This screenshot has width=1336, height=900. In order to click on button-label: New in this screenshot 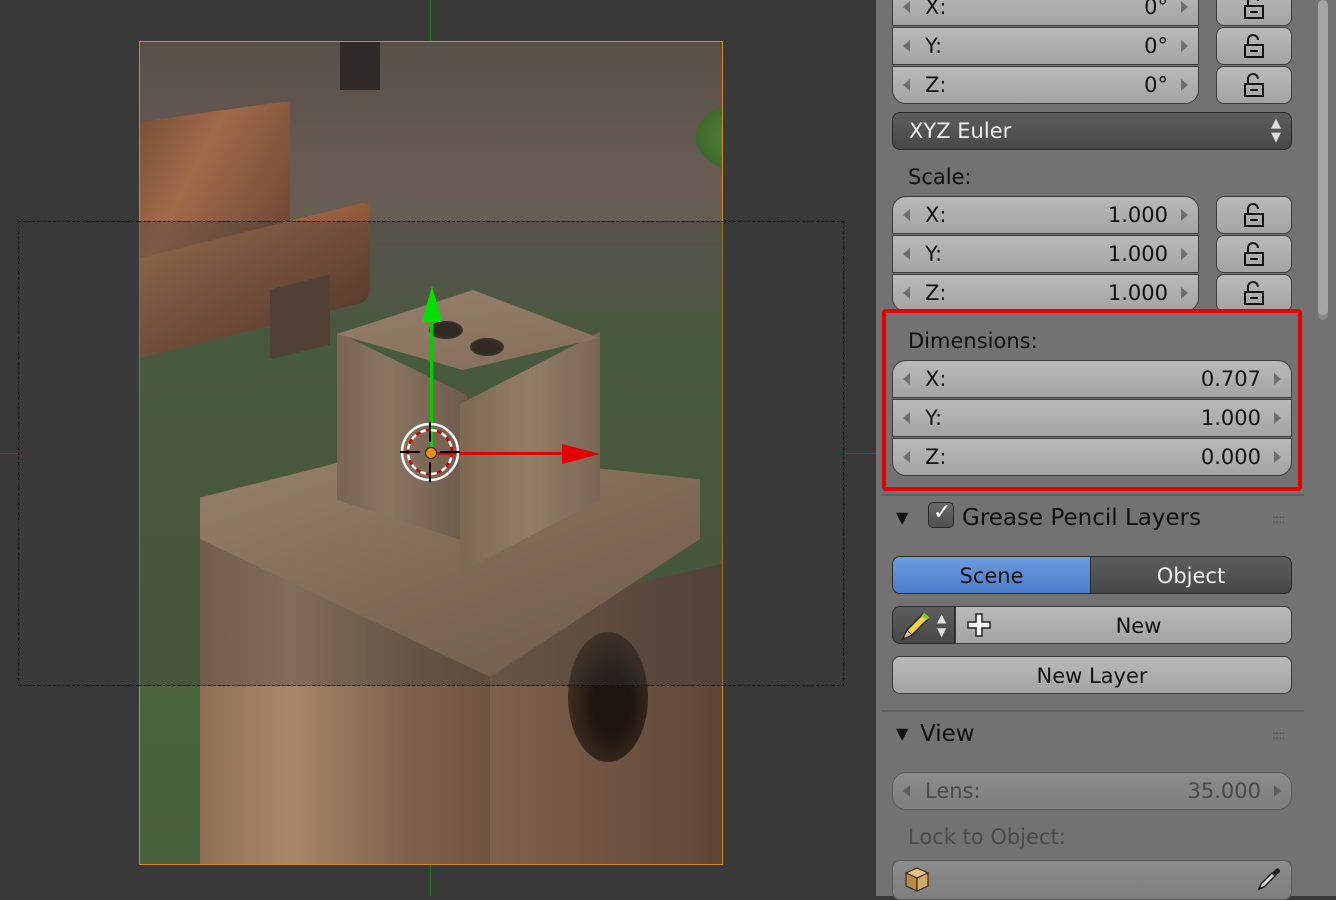, I will do `click(1138, 626)`.